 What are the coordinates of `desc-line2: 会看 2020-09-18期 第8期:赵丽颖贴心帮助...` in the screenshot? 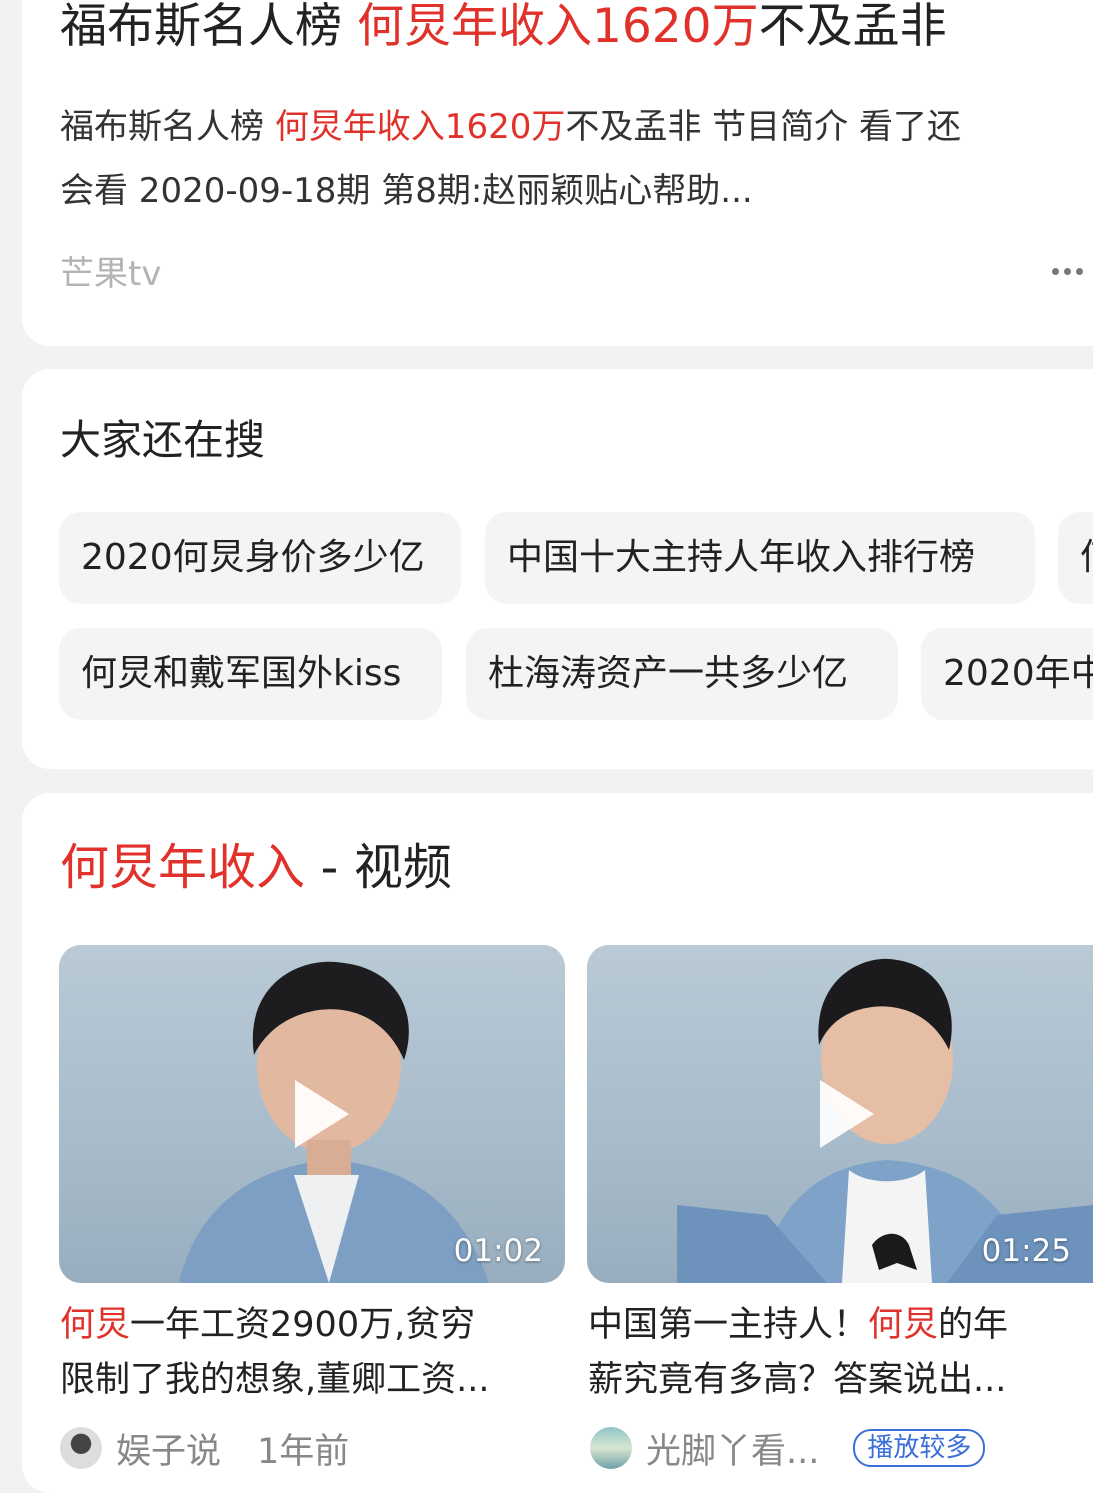 It's located at (406, 191).